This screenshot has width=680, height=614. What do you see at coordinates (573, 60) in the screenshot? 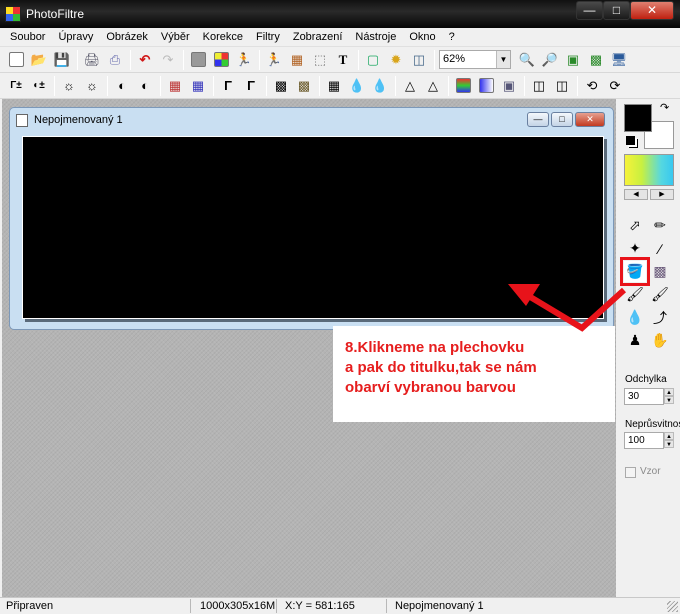
I see `fit-image-icon: ▣` at bounding box center [573, 60].